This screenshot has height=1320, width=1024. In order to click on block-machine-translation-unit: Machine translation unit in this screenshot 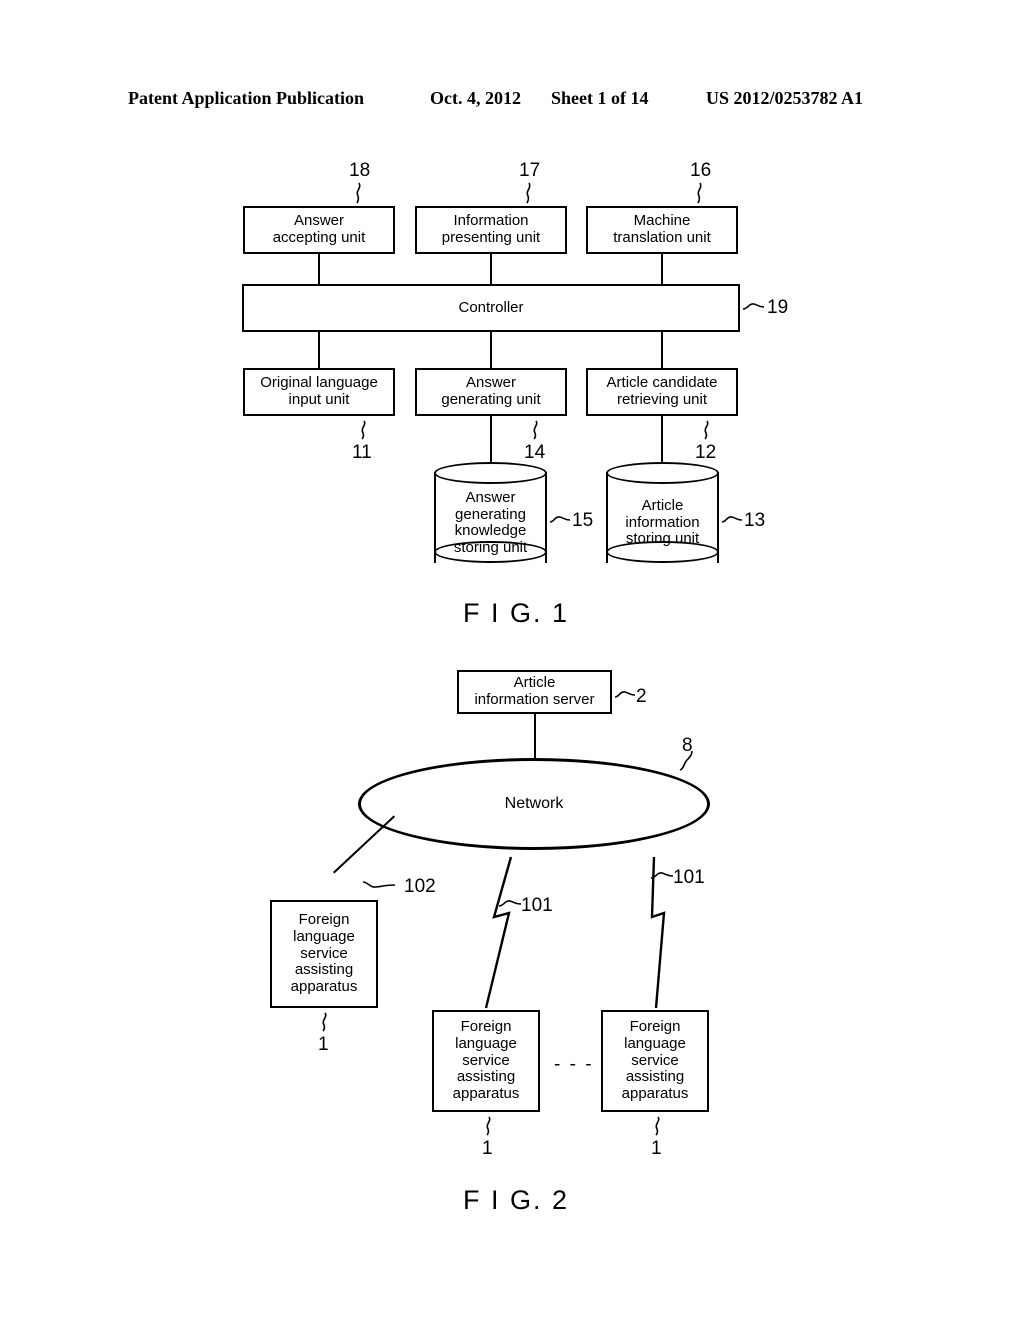, I will do `click(662, 230)`.